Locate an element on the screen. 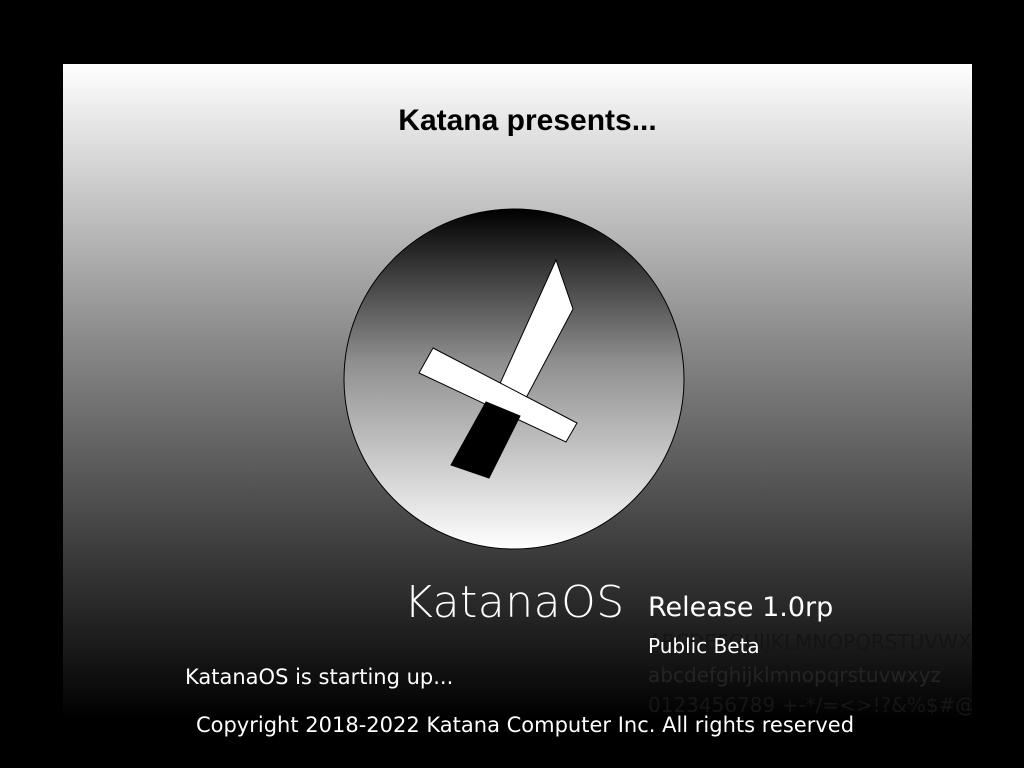 The height and width of the screenshot is (768, 1024). font-sample-lowercase: abcdefghijklmnopqrstuvwxyz is located at coordinates (794, 675).